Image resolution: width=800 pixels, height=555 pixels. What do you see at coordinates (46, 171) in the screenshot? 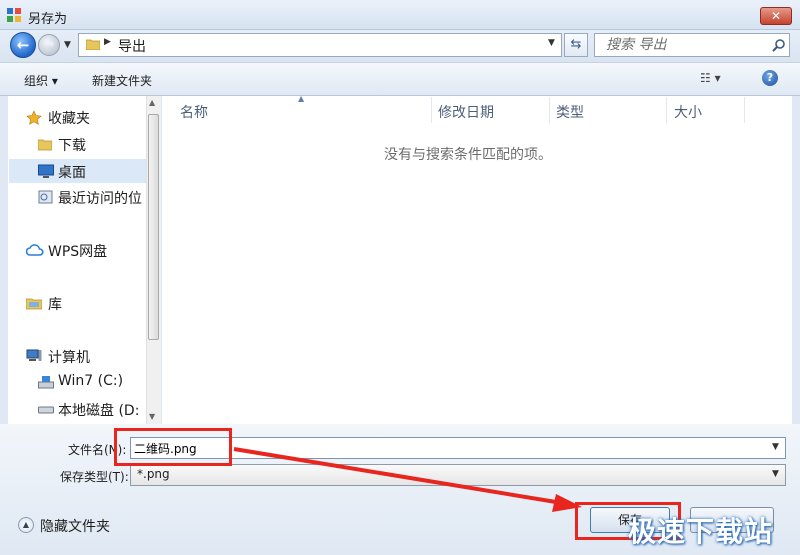
I see `desktop-icon` at bounding box center [46, 171].